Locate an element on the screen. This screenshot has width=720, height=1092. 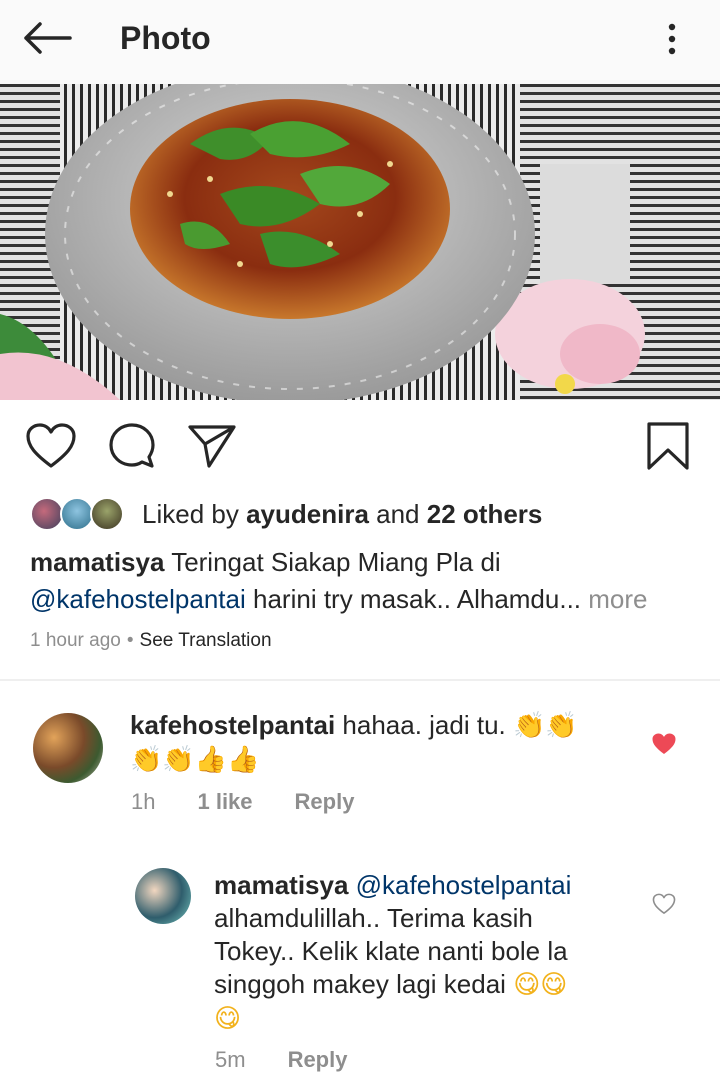
comment-mention: @kafehostelpantai is located at coordinates (464, 885).